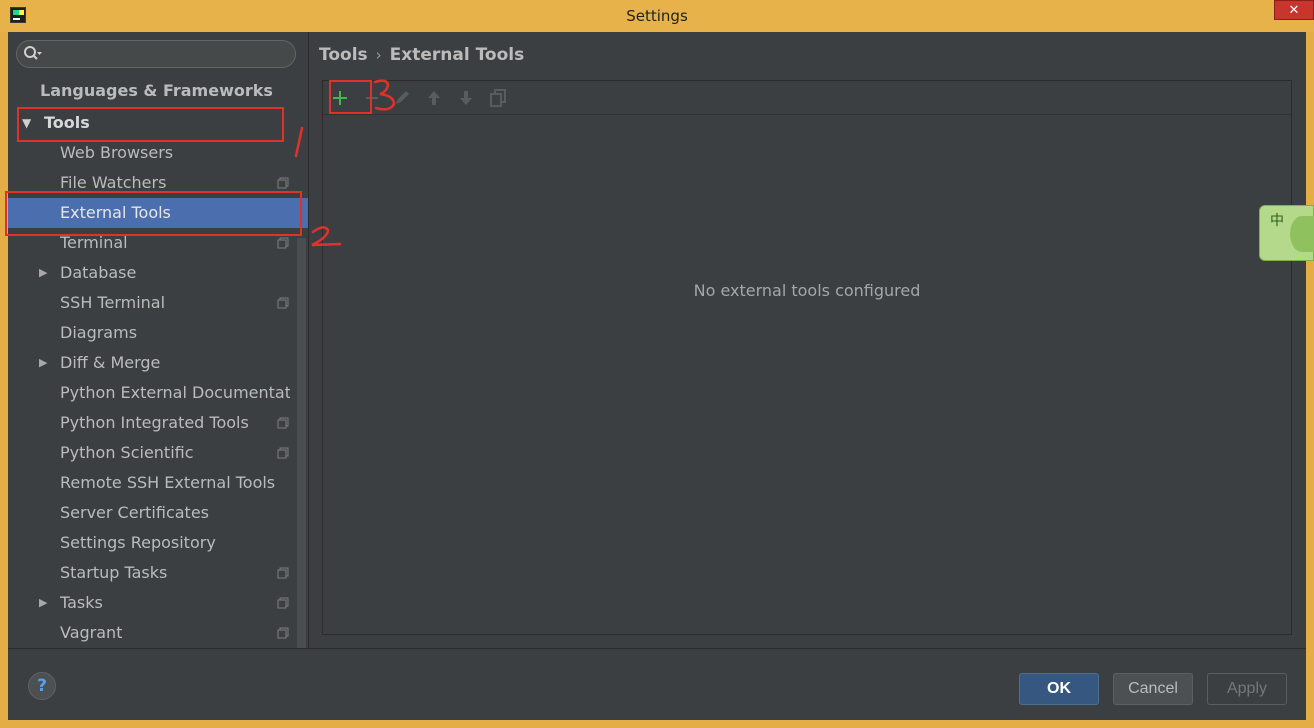  What do you see at coordinates (112, 303) in the screenshot?
I see `tree-item-ssh-terminal: SSH Terminal` at bounding box center [112, 303].